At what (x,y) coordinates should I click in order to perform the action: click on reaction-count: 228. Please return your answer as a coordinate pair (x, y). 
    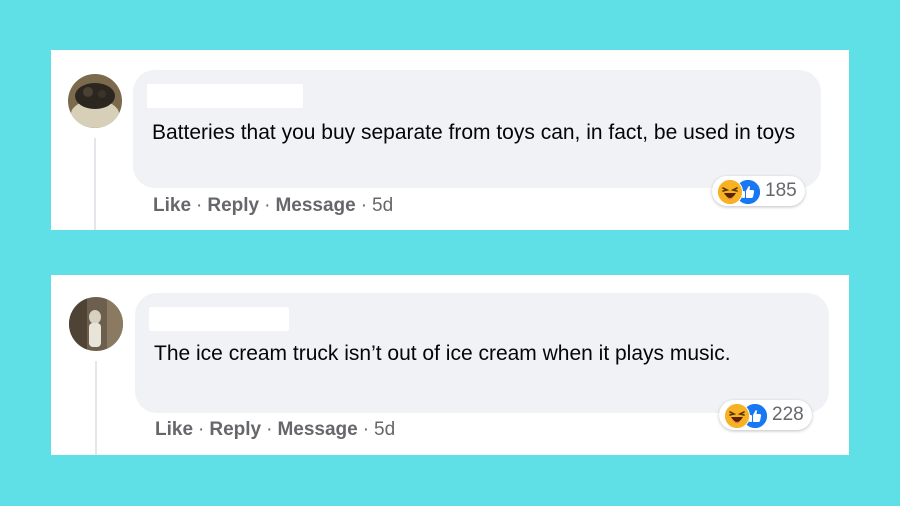
    Looking at the image, I should click on (788, 414).